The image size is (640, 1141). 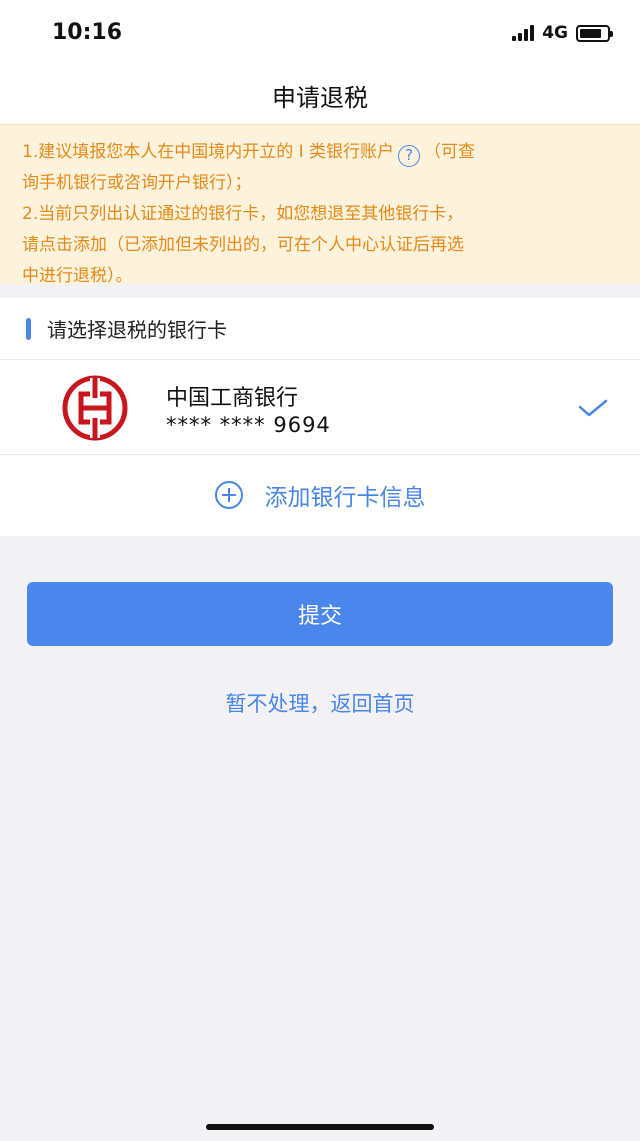 What do you see at coordinates (77, 276) in the screenshot?
I see `notice-line-5: 中进行退税）。` at bounding box center [77, 276].